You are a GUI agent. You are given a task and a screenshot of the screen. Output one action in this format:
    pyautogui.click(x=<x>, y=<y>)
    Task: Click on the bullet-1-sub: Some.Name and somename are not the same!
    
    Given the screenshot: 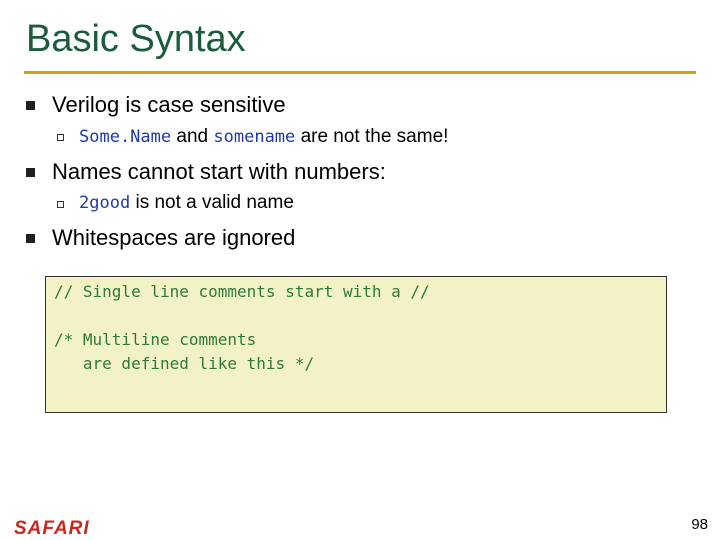 What is the action you would take?
    pyautogui.click(x=263, y=137)
    